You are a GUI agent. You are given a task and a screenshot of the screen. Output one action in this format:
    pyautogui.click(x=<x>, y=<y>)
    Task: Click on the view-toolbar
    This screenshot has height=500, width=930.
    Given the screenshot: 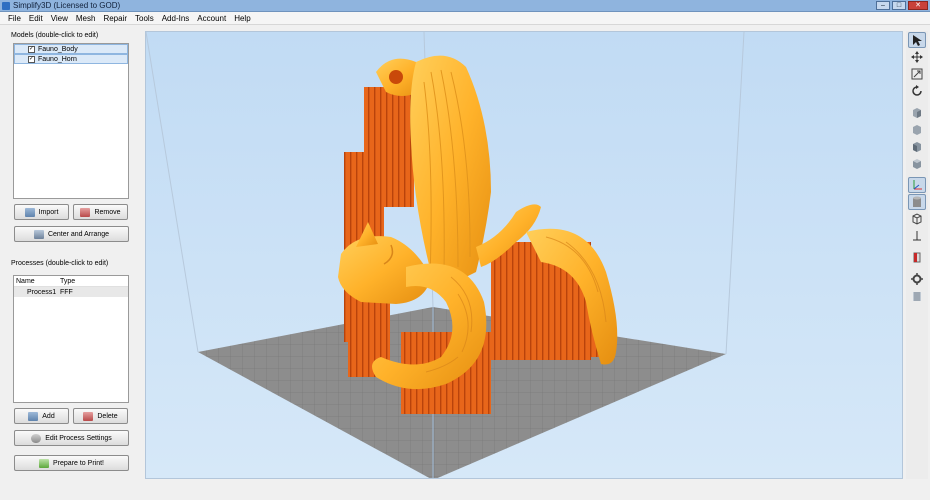 What is the action you would take?
    pyautogui.click(x=917, y=255)
    